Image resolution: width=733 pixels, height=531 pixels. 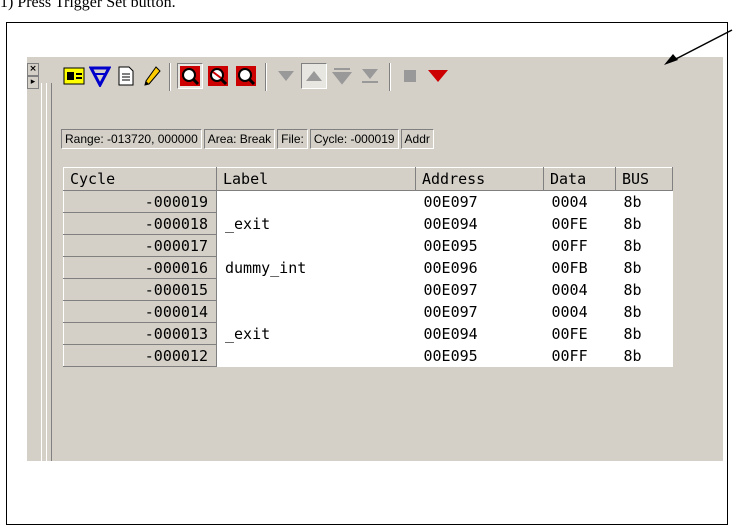 I want to click on column-header-address: Address, so click(x=479, y=179).